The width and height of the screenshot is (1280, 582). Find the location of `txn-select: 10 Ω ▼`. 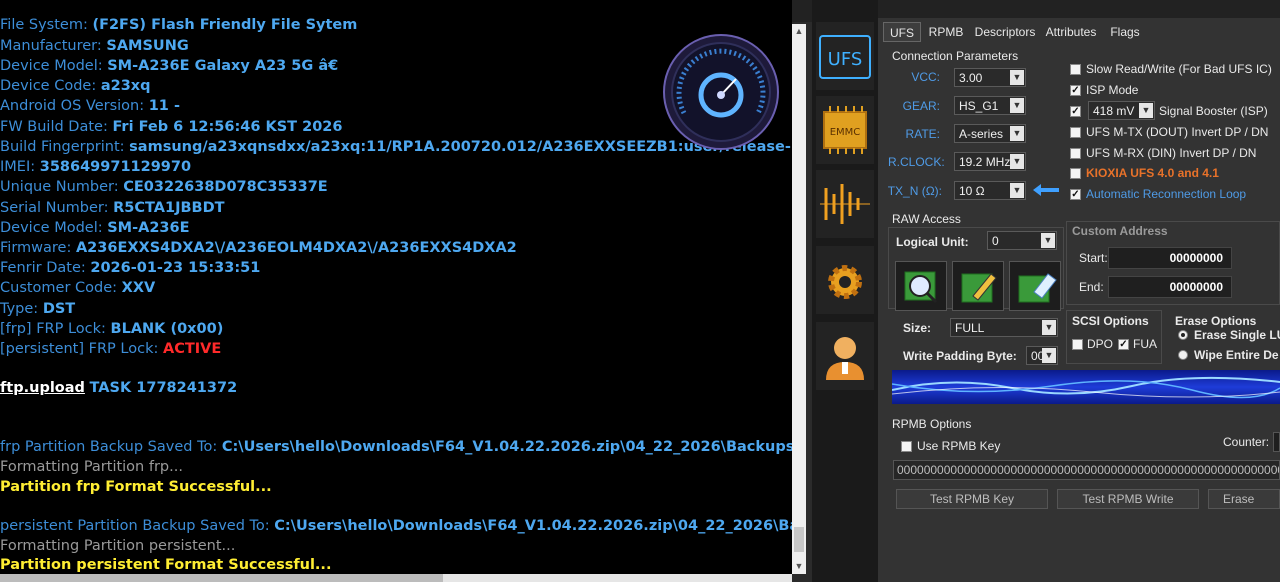

txn-select: 10 Ω ▼ is located at coordinates (990, 190).